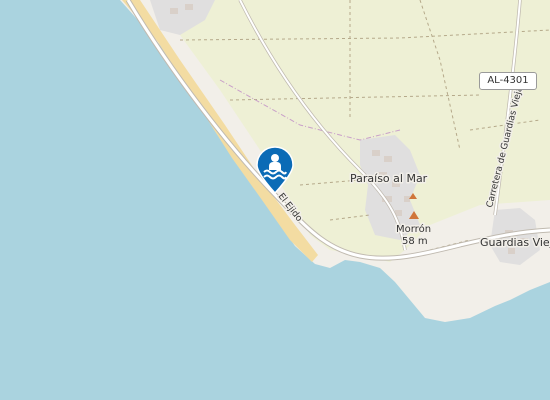 The image size is (550, 400). I want to click on peak-name-label: Morrón, so click(413, 229).